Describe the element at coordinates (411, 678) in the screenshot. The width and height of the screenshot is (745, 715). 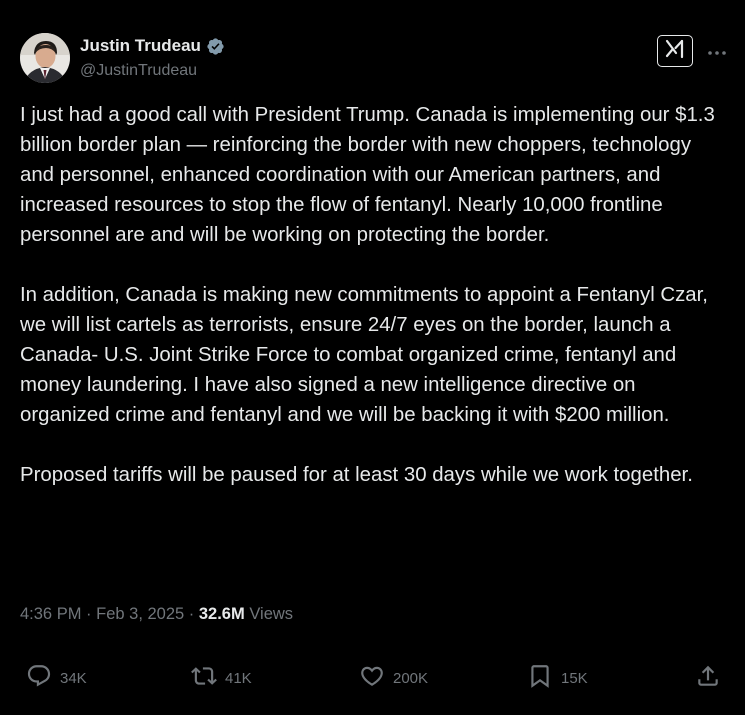
I see `like-count: 200K` at that location.